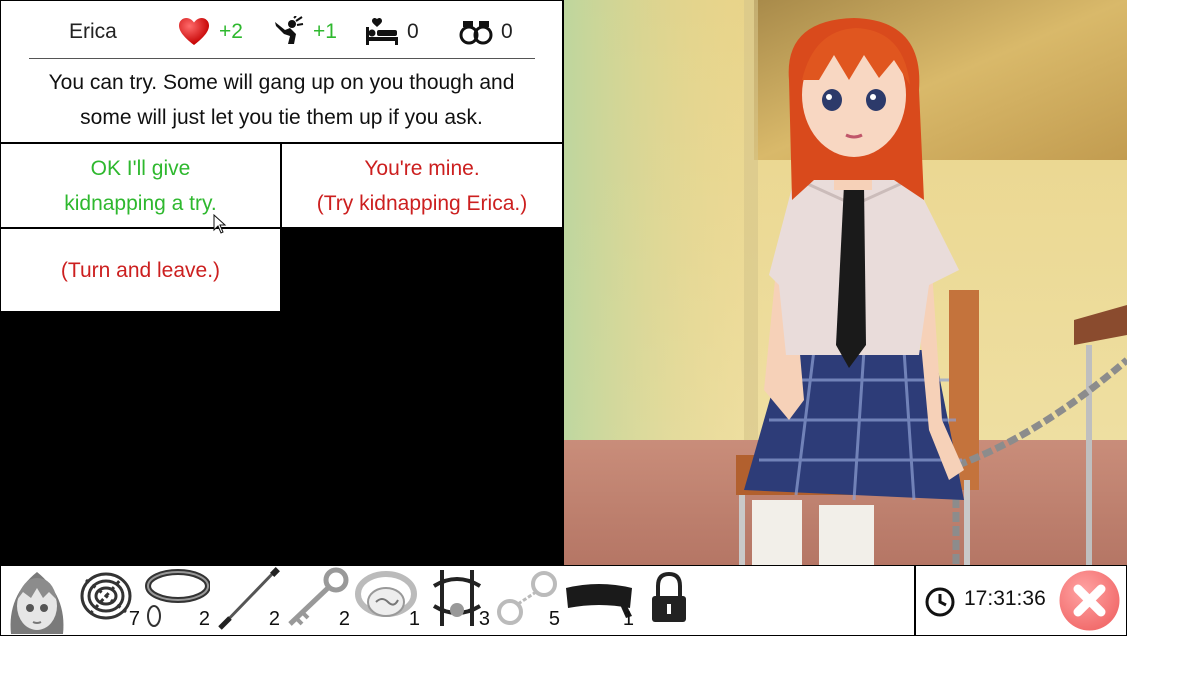 Image resolution: width=1200 pixels, height=675 pixels. I want to click on rope-item: 7, so click(109, 600).